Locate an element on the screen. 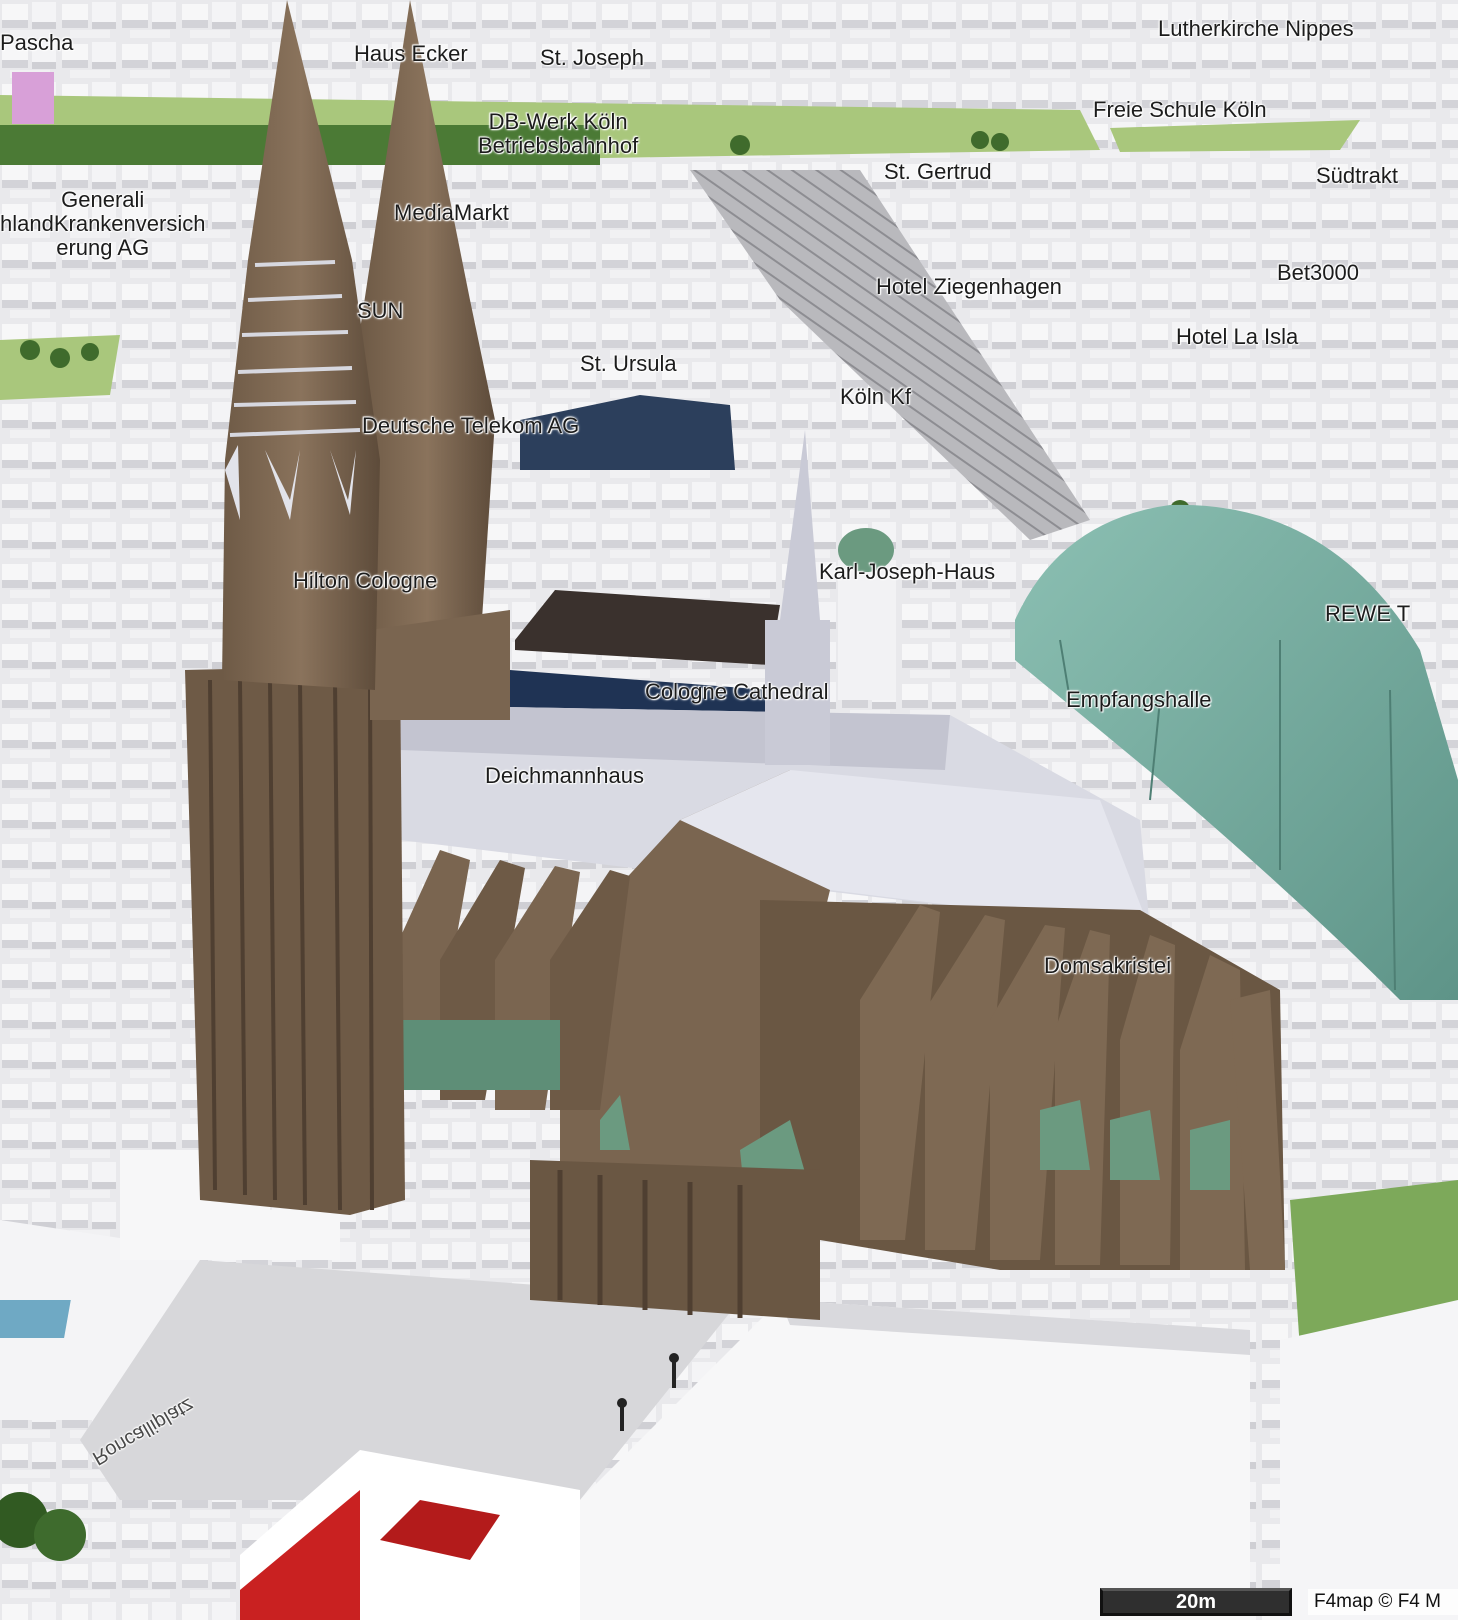  label-karl-joseph-haus: Karl-Joseph-Haus is located at coordinates (907, 572).